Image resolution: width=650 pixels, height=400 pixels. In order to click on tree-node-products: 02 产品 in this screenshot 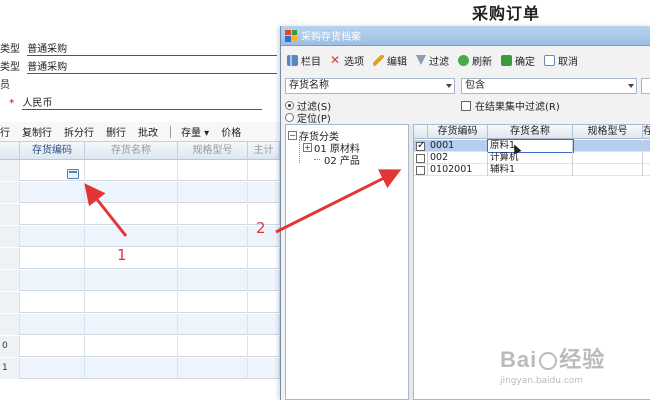, I will do `click(337, 159)`.